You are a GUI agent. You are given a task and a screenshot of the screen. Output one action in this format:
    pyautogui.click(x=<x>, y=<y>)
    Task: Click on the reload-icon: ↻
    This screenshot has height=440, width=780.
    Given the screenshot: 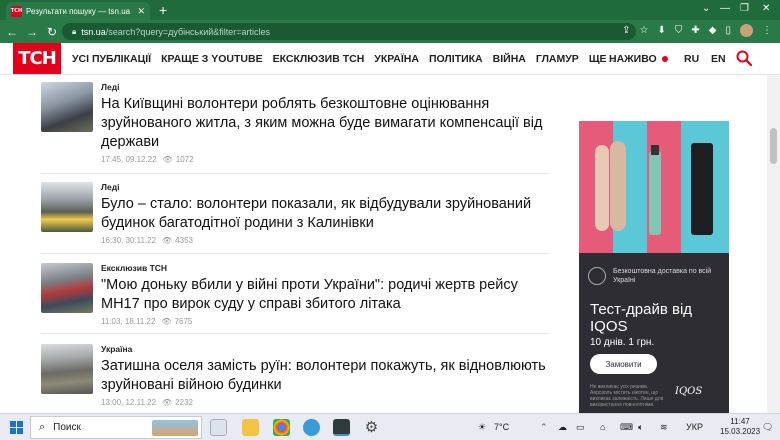 What is the action you would take?
    pyautogui.click(x=52, y=32)
    